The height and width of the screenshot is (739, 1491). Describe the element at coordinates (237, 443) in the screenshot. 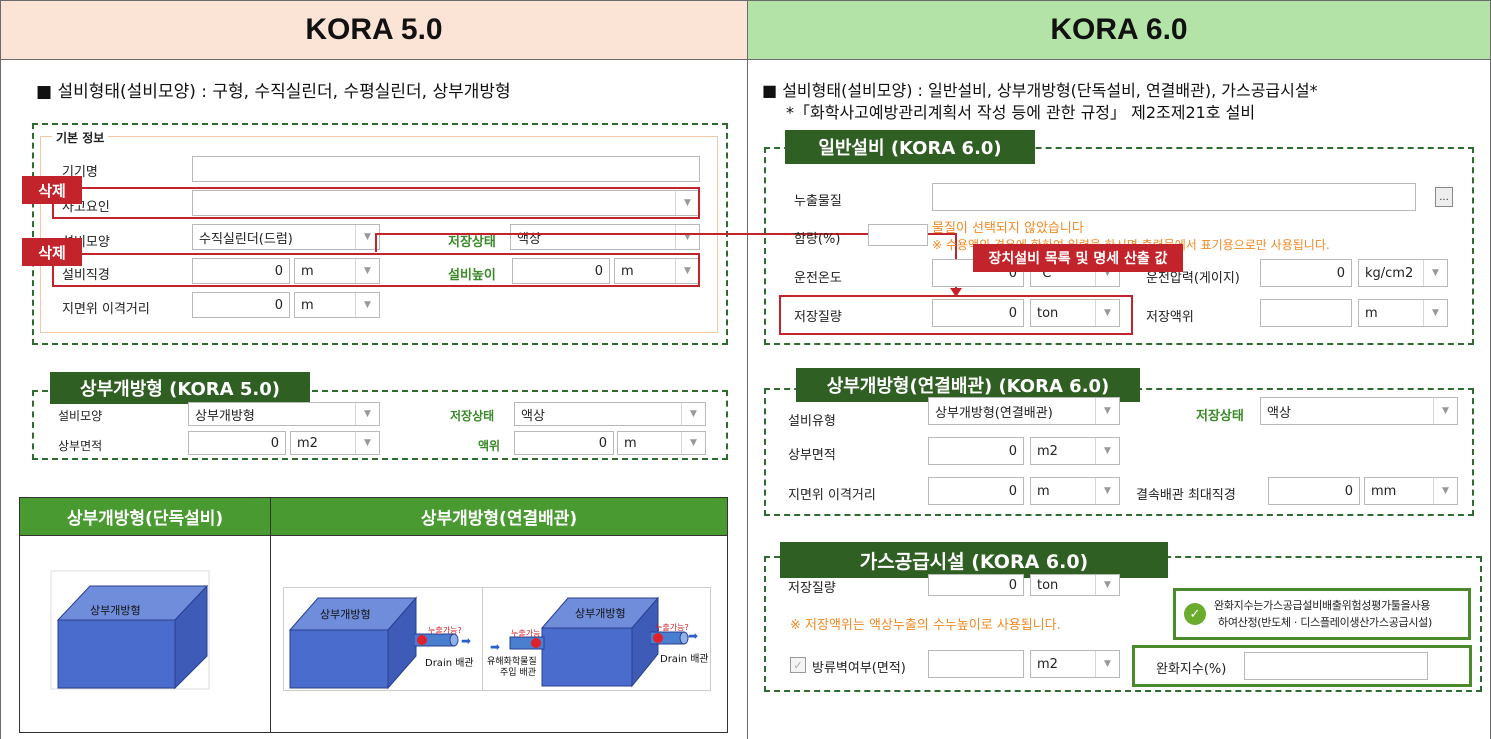

I see `open-top-5-area-input: 0` at that location.